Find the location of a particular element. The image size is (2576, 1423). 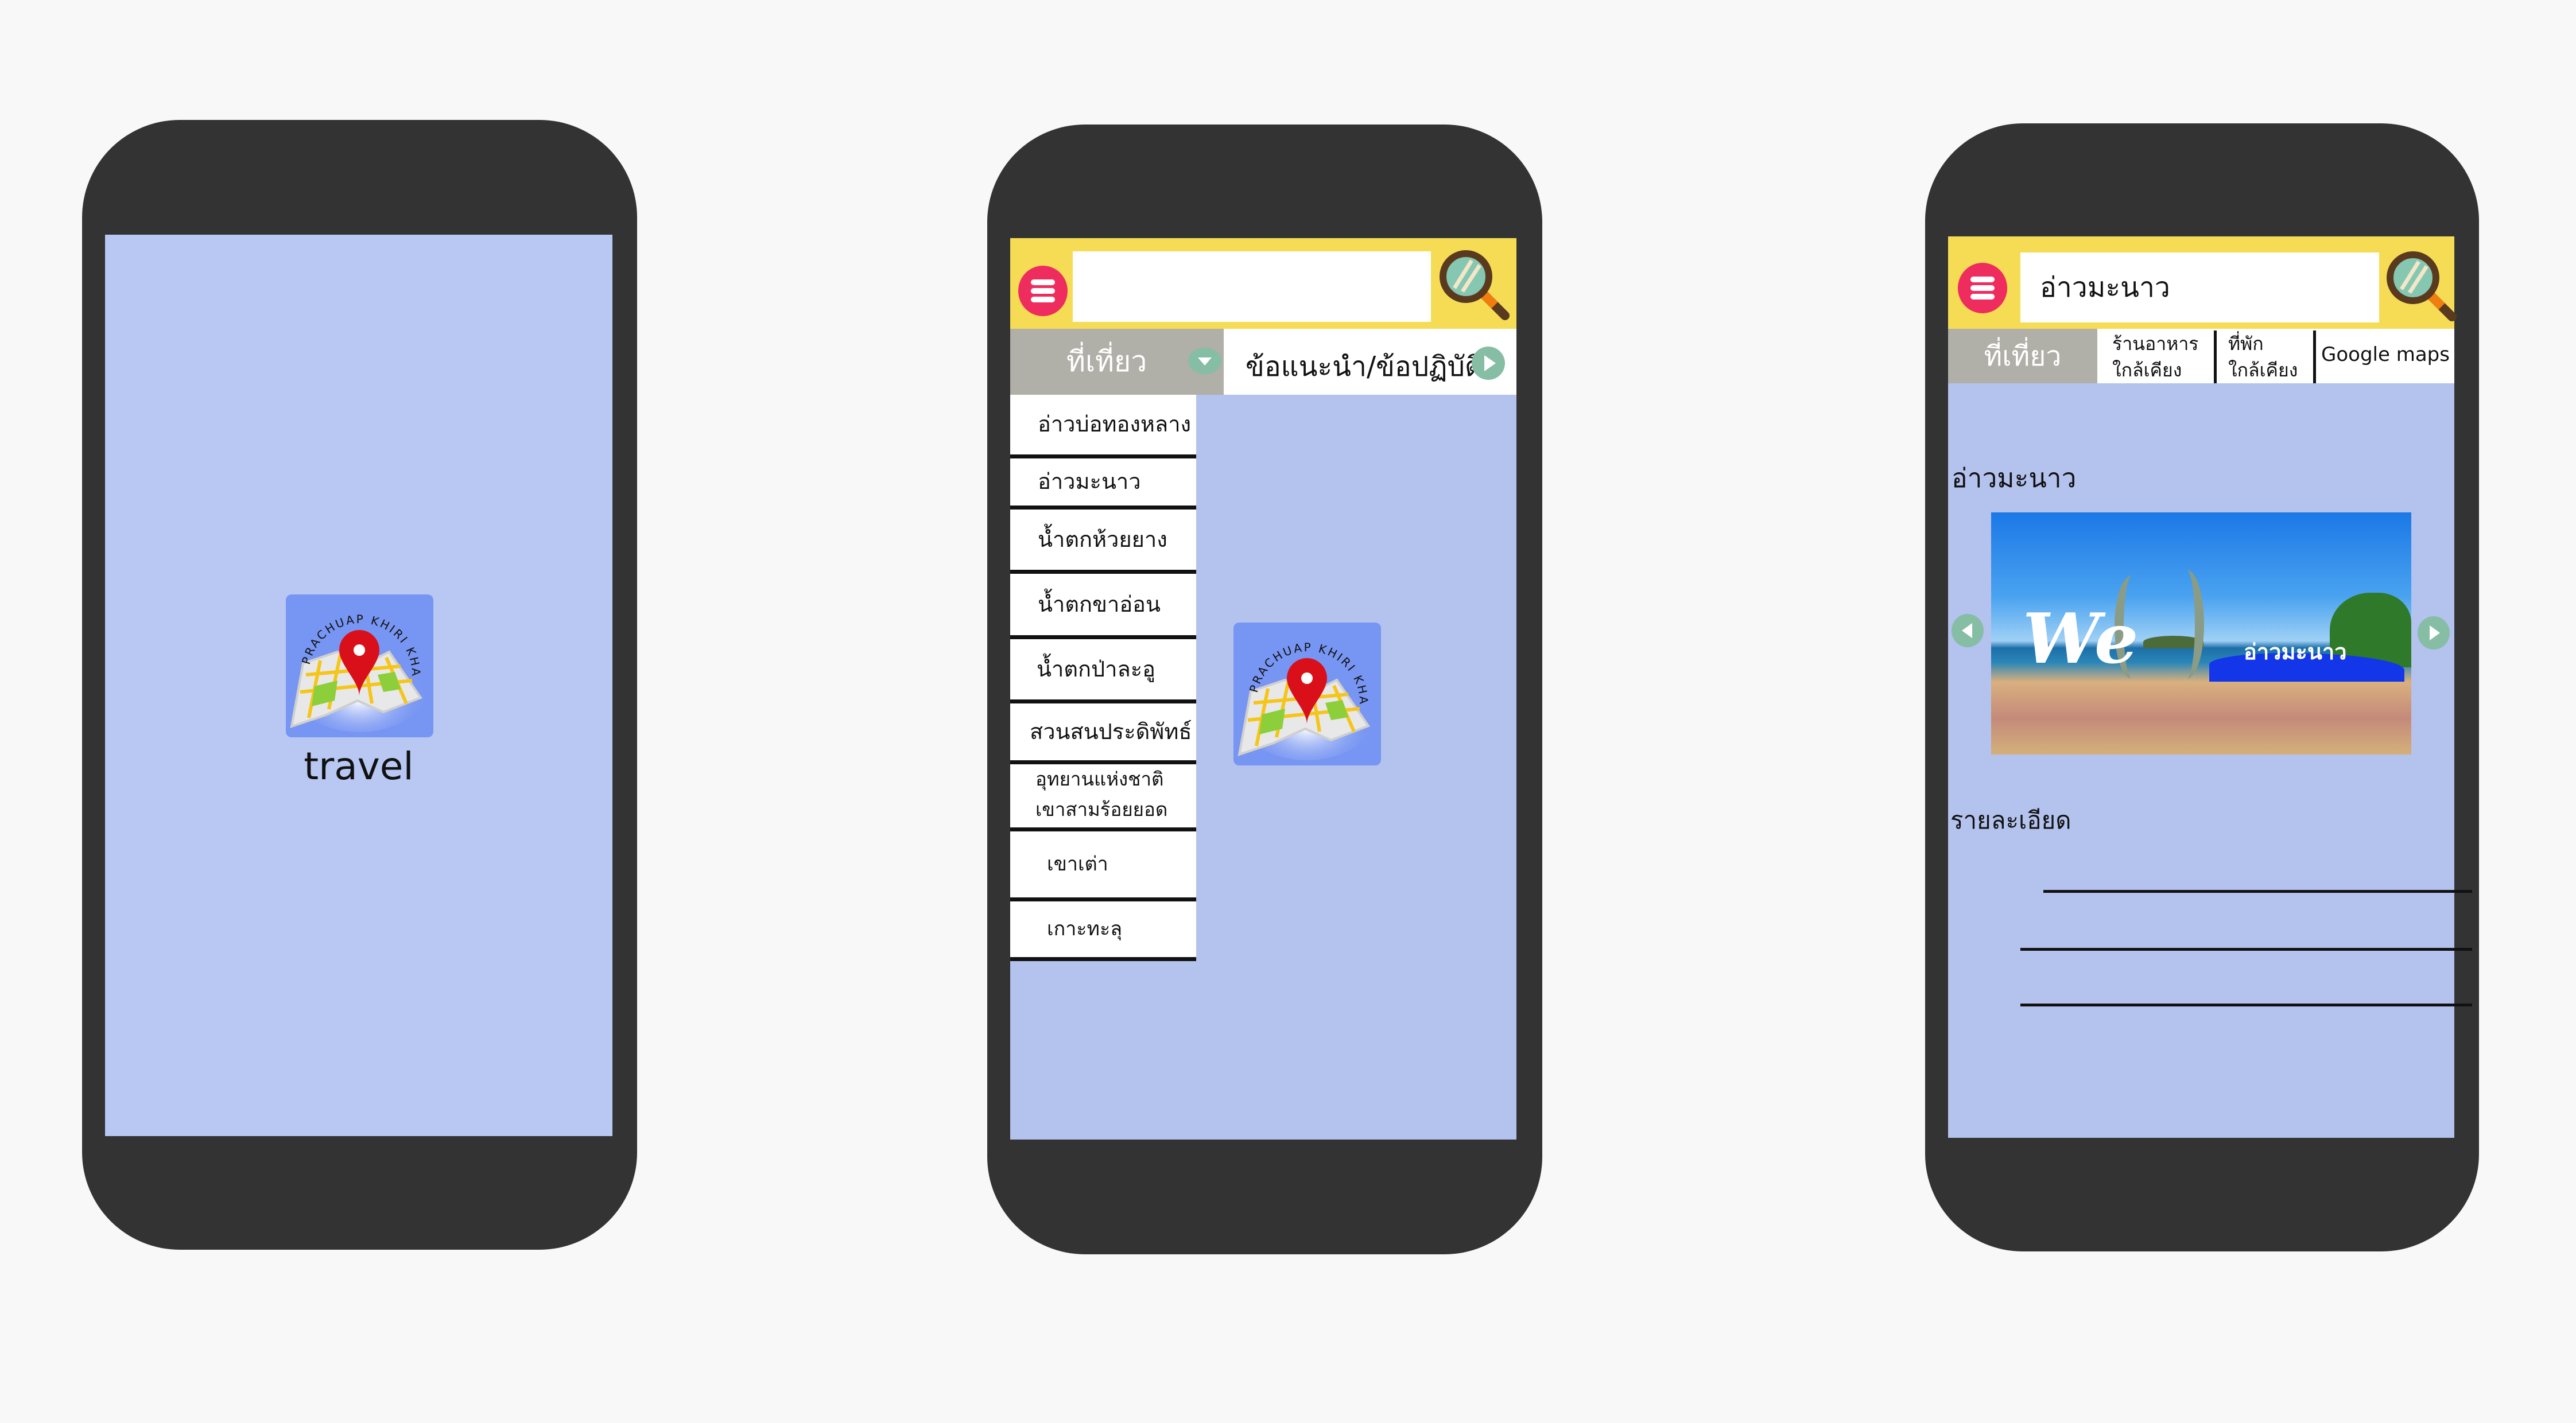

carousel-prev-button is located at coordinates (1968, 630).